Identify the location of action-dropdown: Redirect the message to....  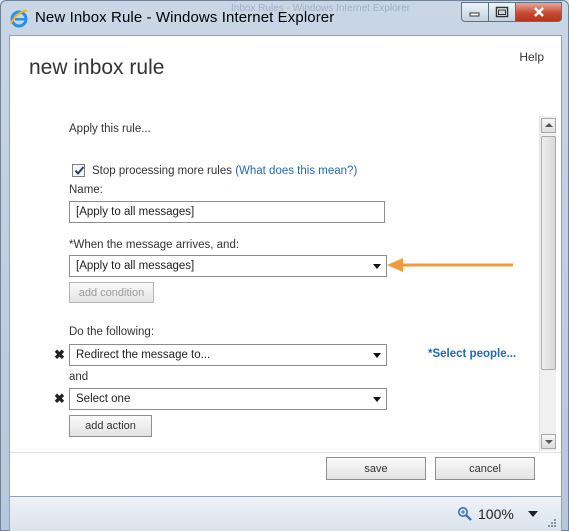
(228, 355).